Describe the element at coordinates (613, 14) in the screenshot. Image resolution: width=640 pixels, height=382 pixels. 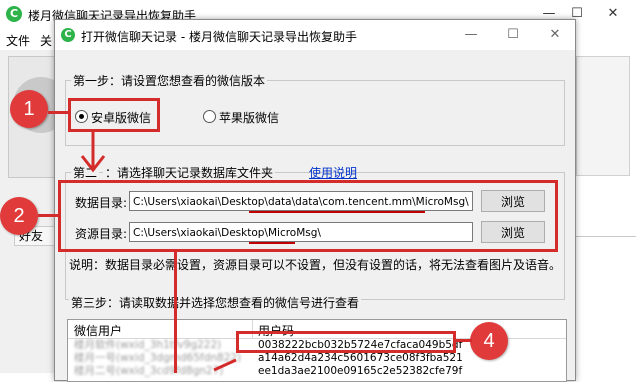
I see `close-button: ✕` at that location.